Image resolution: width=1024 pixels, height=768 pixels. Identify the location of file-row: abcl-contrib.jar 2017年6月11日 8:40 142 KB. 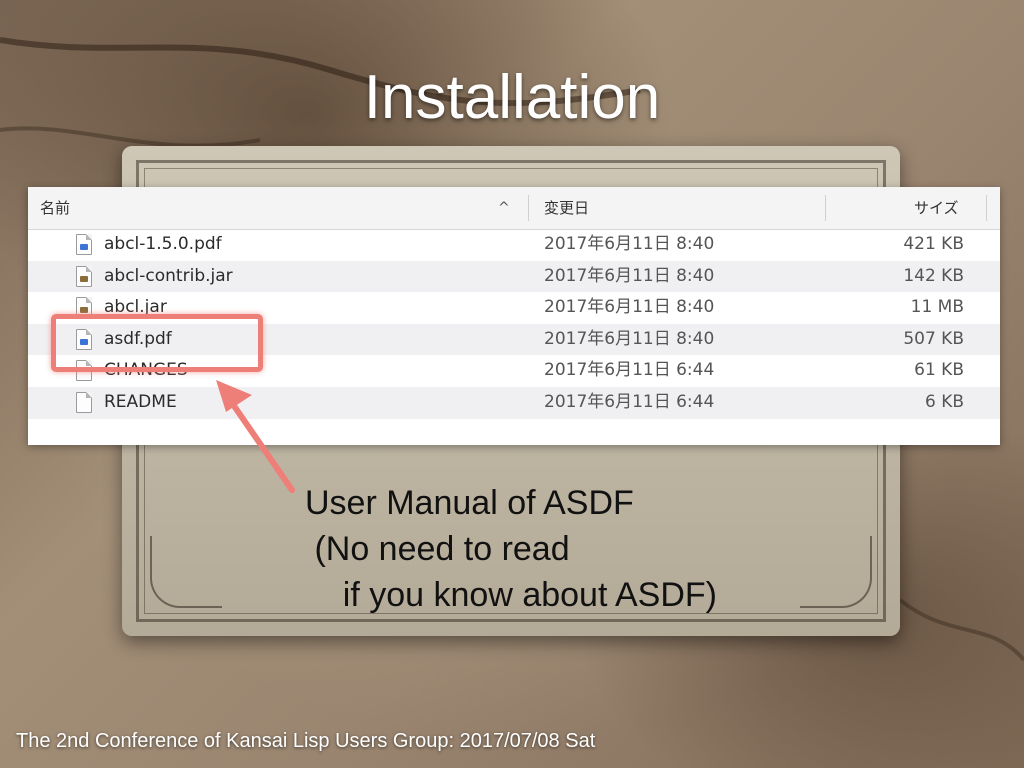
(514, 276).